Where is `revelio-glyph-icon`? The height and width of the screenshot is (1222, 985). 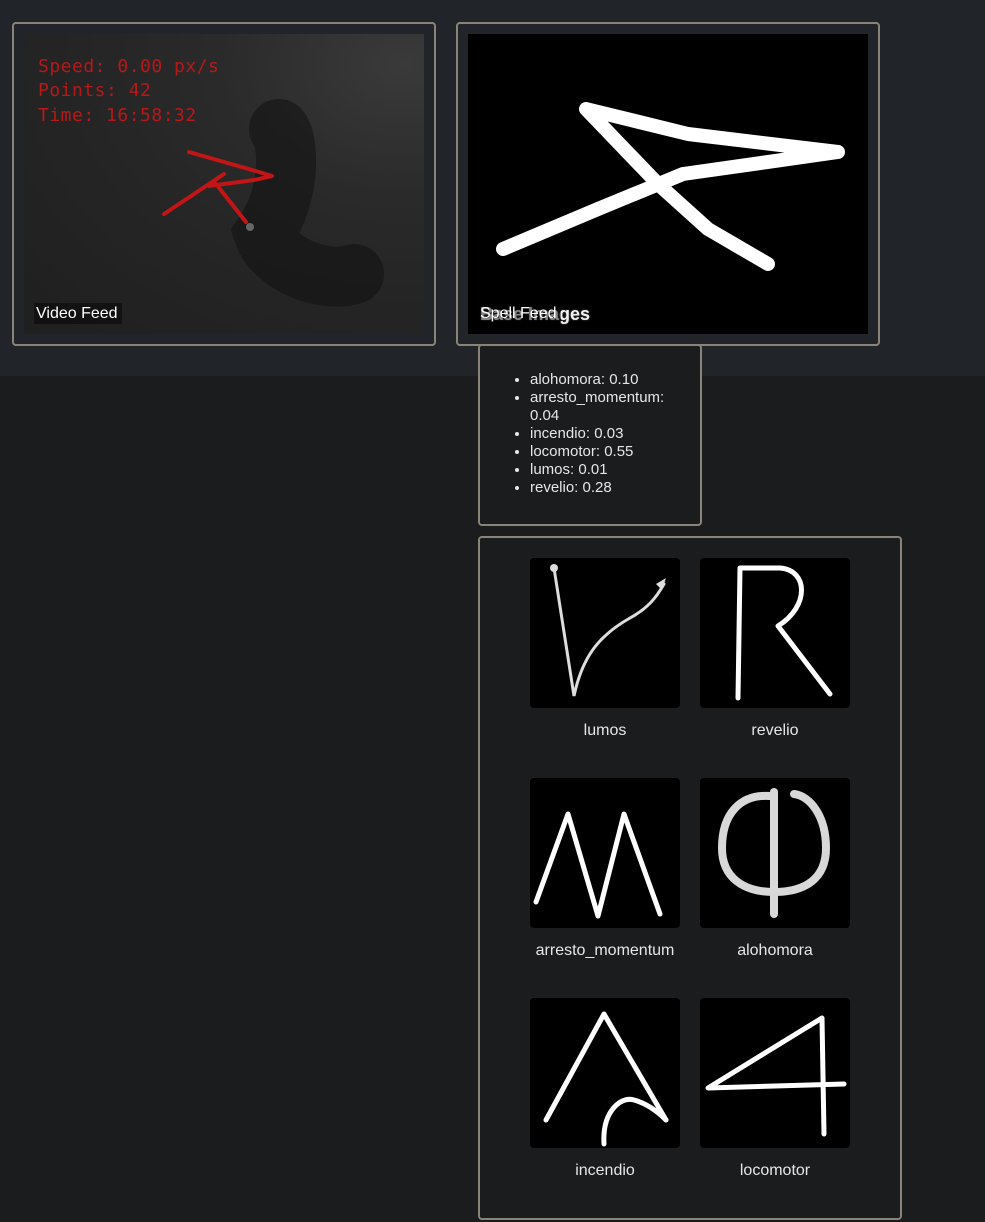
revelio-glyph-icon is located at coordinates (775, 633).